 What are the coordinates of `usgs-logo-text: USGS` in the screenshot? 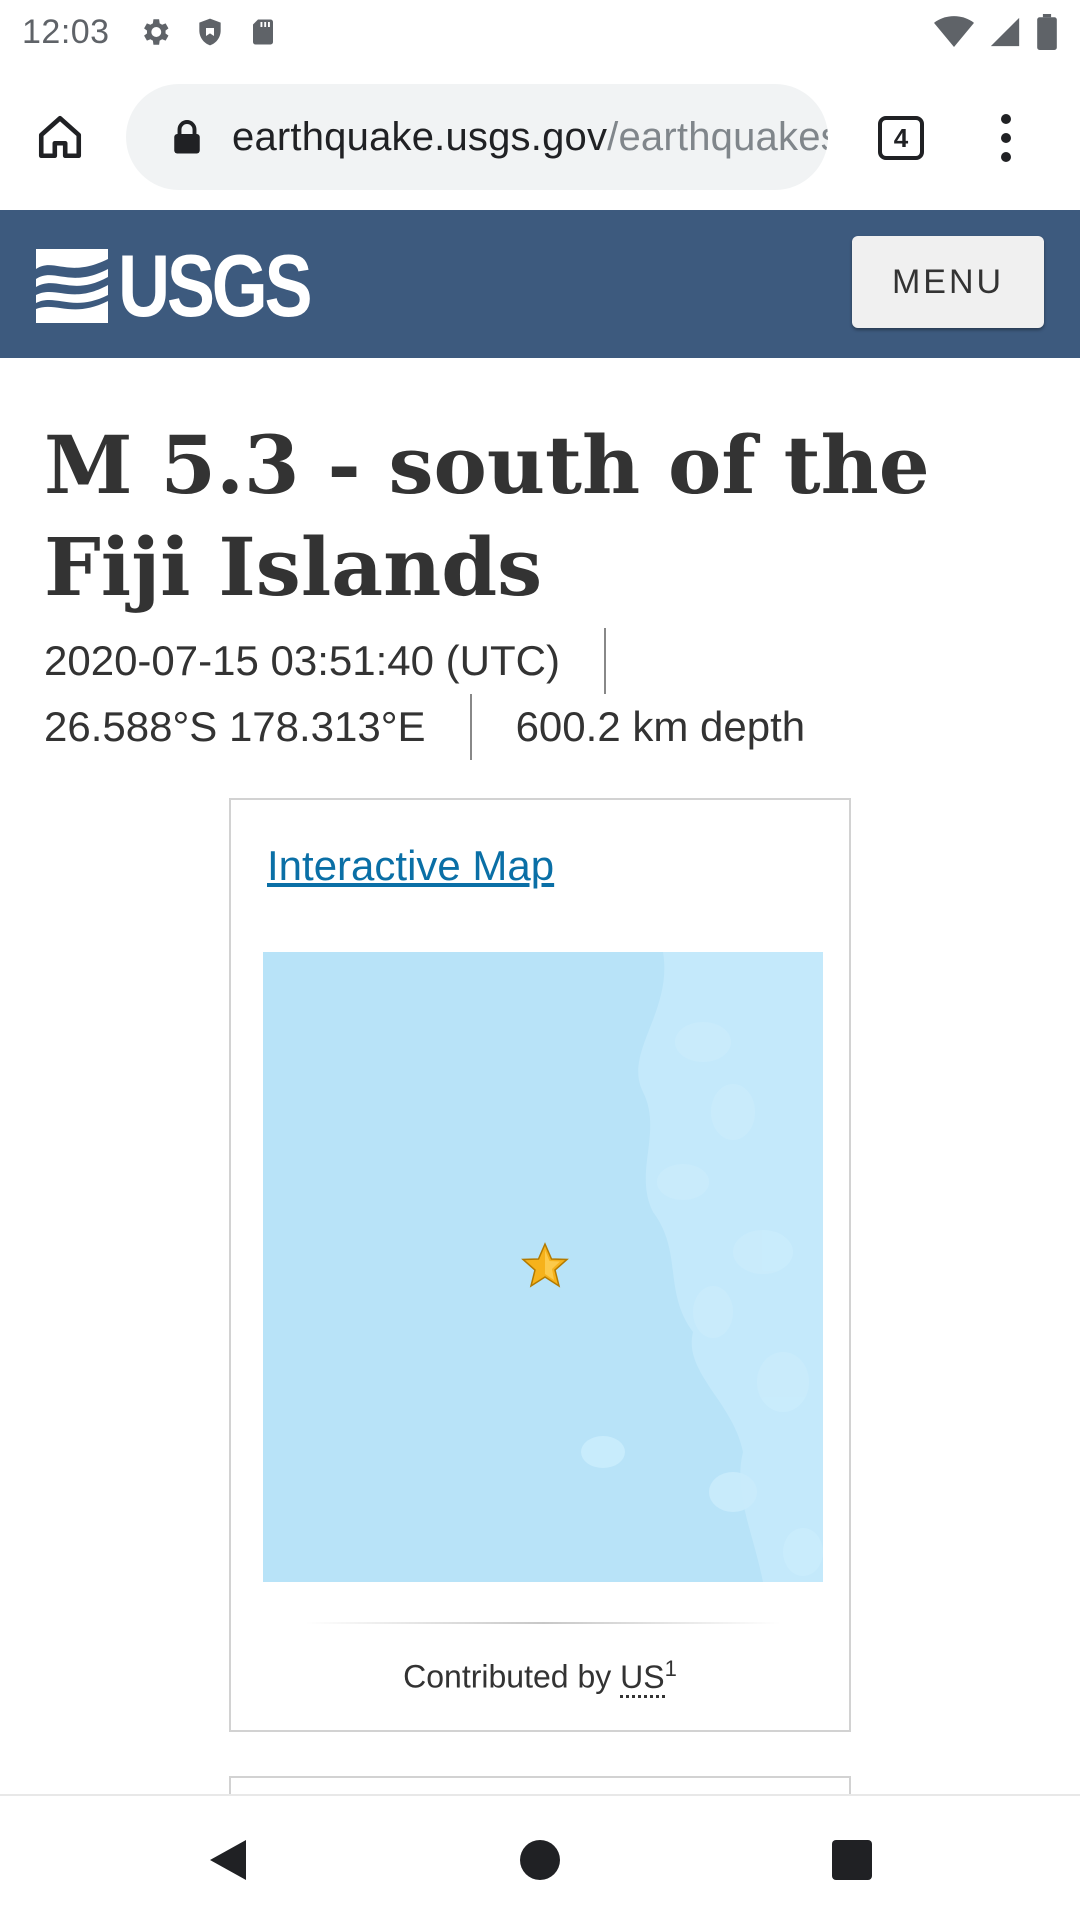 It's located at (215, 285).